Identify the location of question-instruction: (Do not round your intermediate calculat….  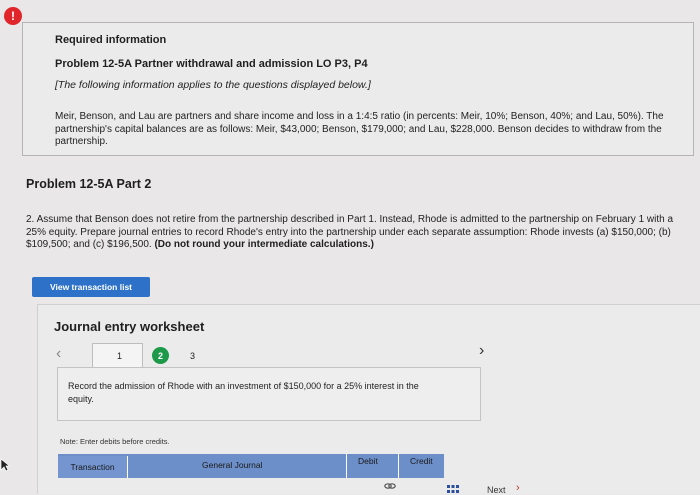
(264, 244).